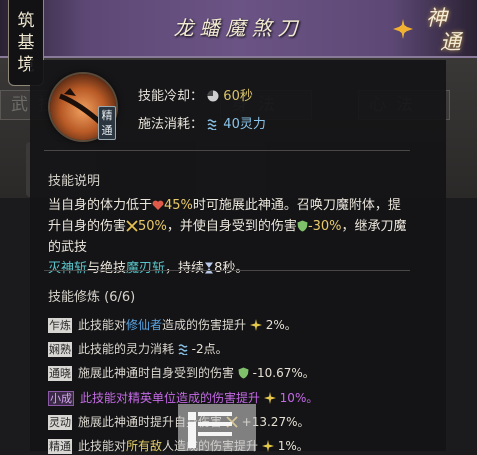 The width and height of the screenshot is (477, 455). Describe the element at coordinates (299, 398) in the screenshot. I see `row-value: 10%。` at that location.